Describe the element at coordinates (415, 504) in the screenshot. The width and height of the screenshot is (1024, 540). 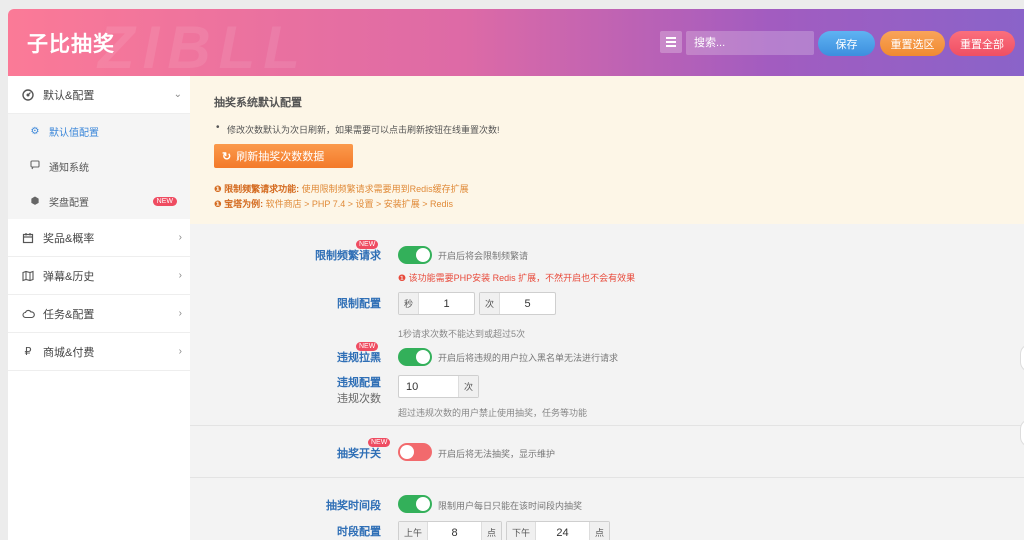
I see `time-period-toggle` at that location.